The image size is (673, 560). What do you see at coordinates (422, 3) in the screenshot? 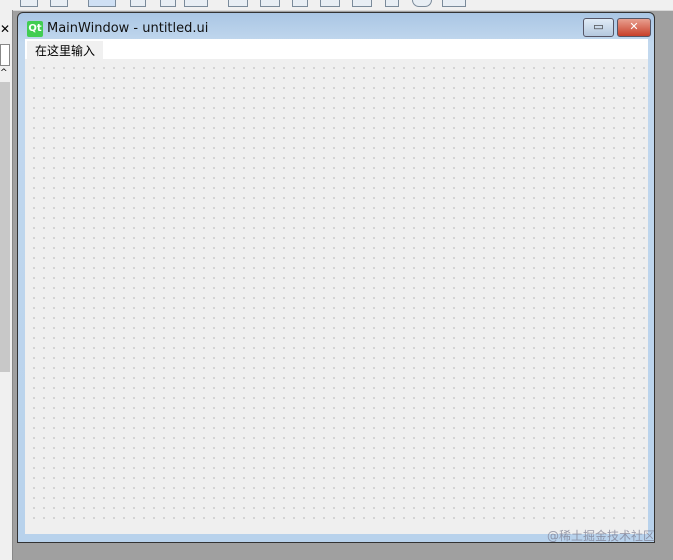
I see `break-layout-button` at bounding box center [422, 3].